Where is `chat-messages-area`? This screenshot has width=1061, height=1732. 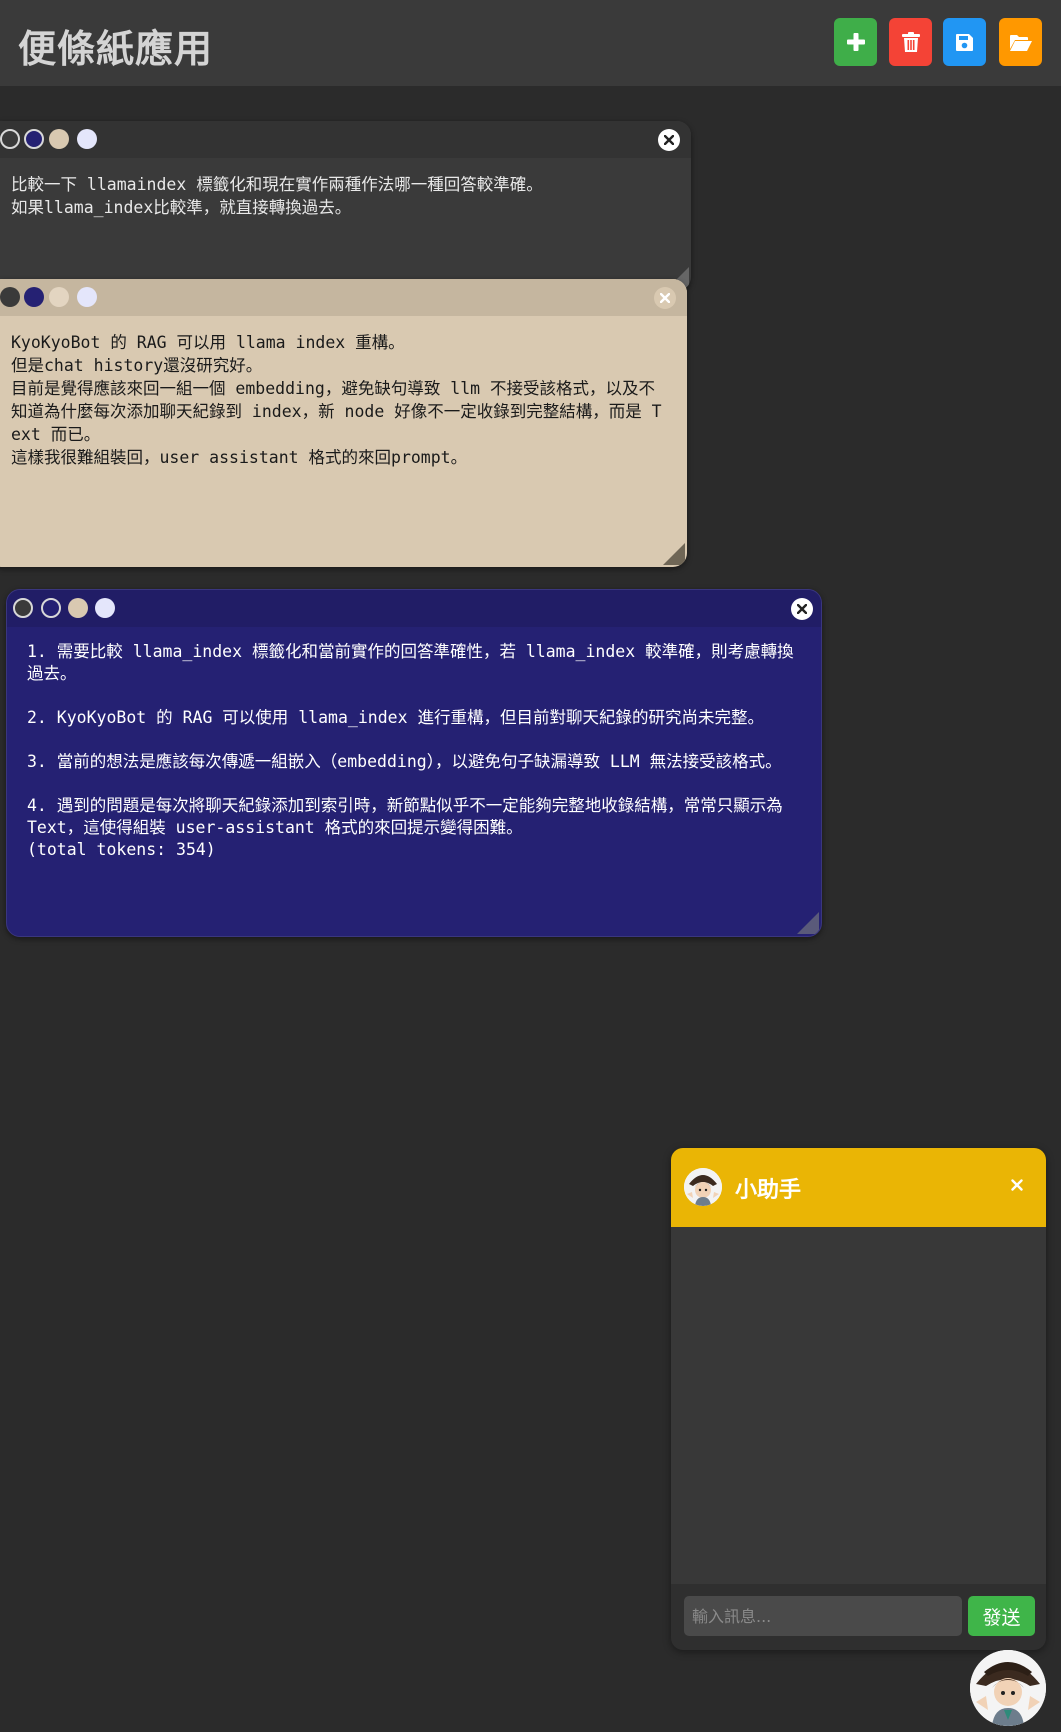 chat-messages-area is located at coordinates (858, 1405).